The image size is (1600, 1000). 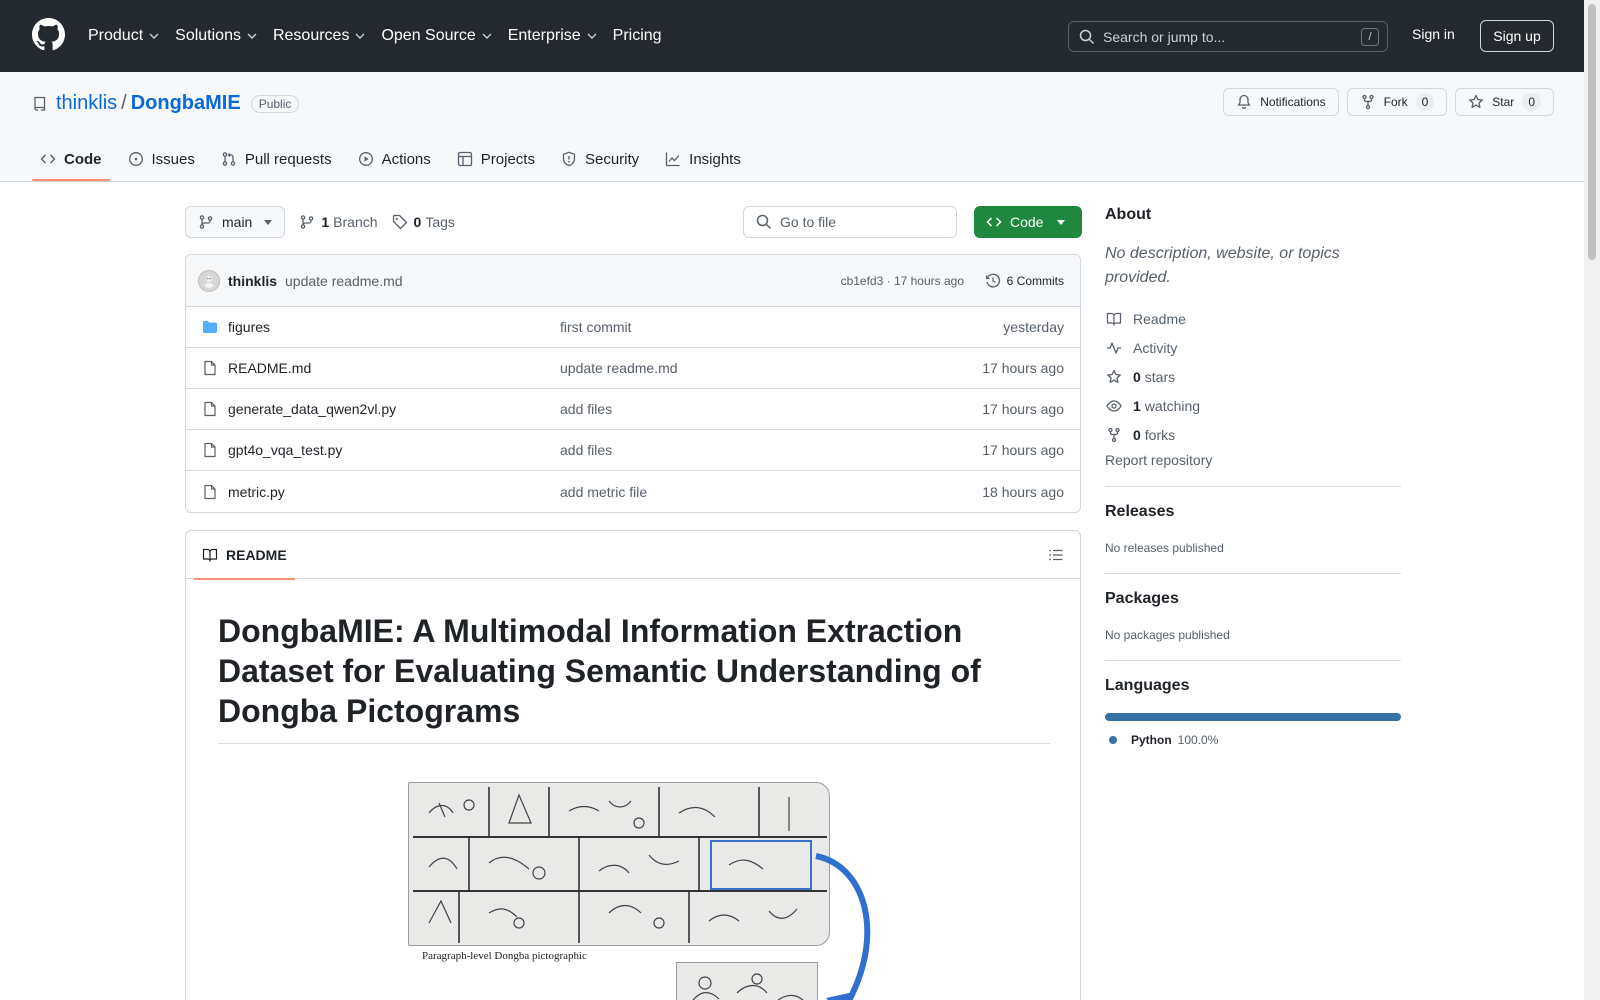 What do you see at coordinates (116, 35) in the screenshot?
I see `nav-label: Product` at bounding box center [116, 35].